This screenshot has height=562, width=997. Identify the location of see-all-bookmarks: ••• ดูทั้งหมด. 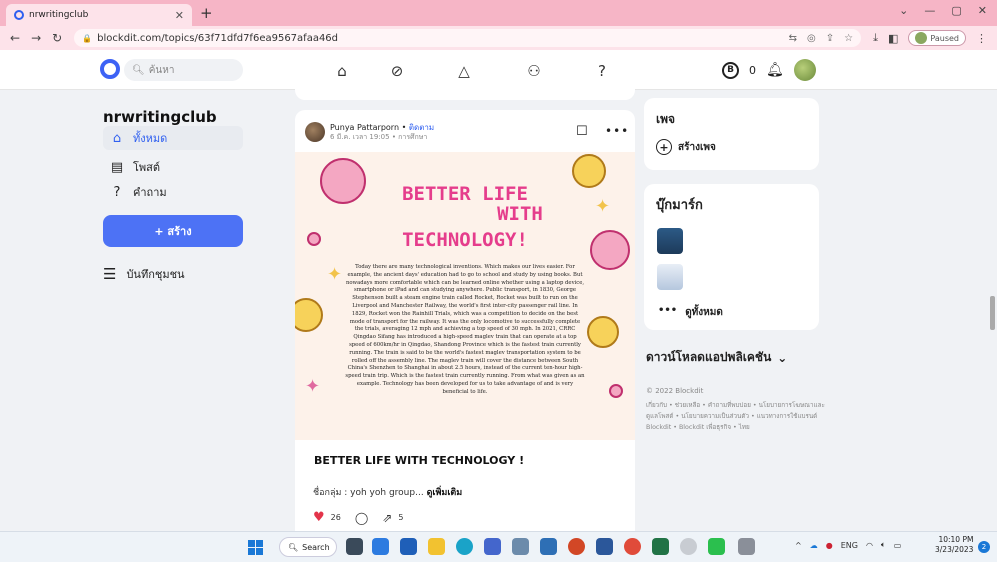
(690, 312).